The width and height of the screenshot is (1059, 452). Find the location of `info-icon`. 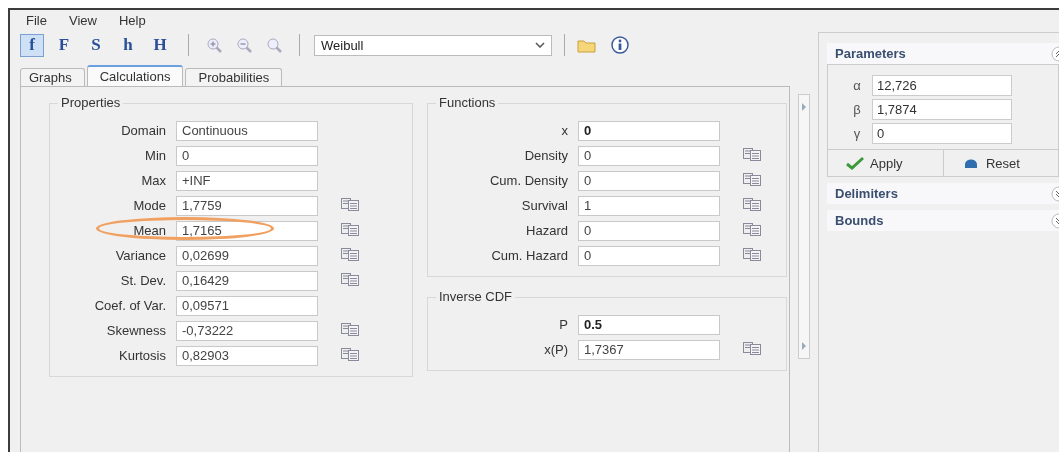

info-icon is located at coordinates (620, 45).